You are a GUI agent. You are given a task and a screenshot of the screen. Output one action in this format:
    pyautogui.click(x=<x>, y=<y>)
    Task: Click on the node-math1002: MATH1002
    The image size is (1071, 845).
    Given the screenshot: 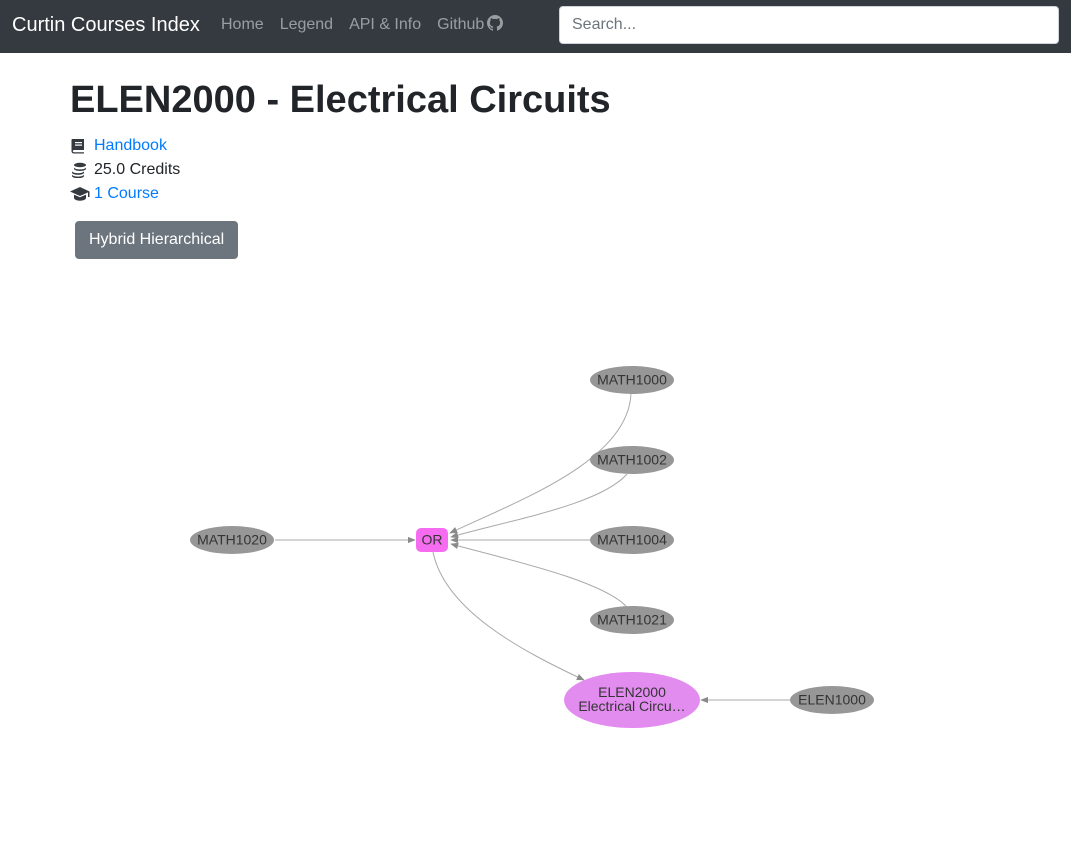 What is the action you would take?
    pyautogui.click(x=632, y=460)
    